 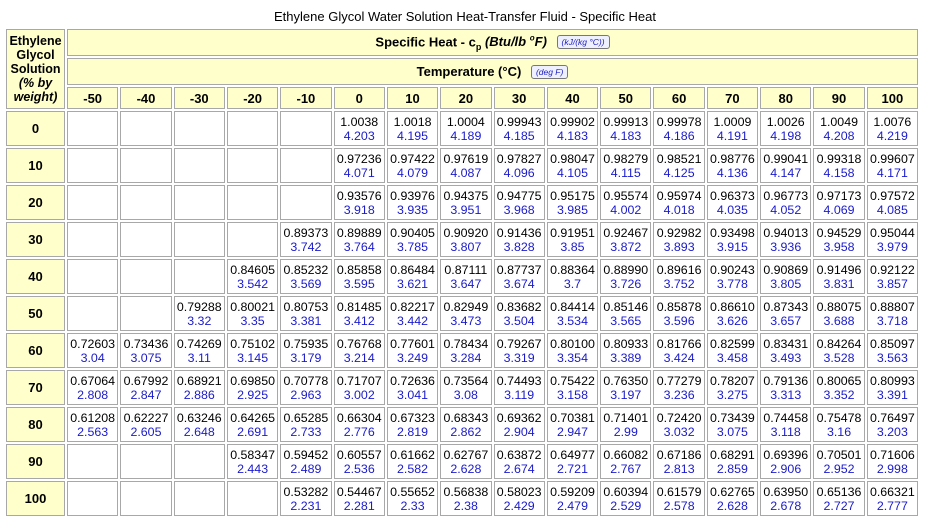 What do you see at coordinates (549, 72) in the screenshot?
I see `fahrenheit-toggle-button: (deg F)` at bounding box center [549, 72].